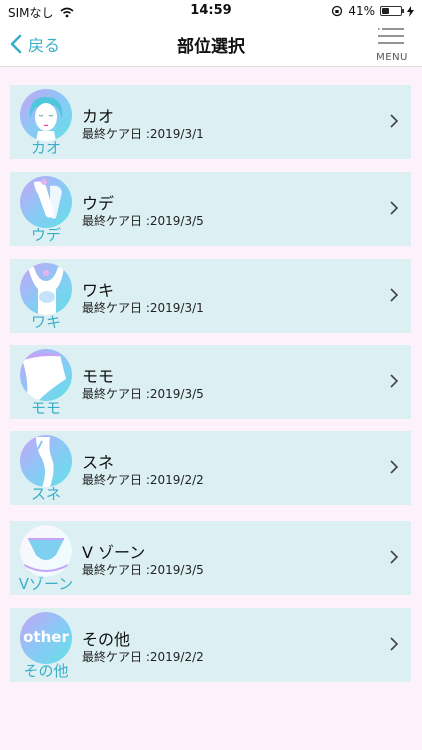 The image size is (422, 750). I want to click on other-icon-text: other, so click(46, 637).